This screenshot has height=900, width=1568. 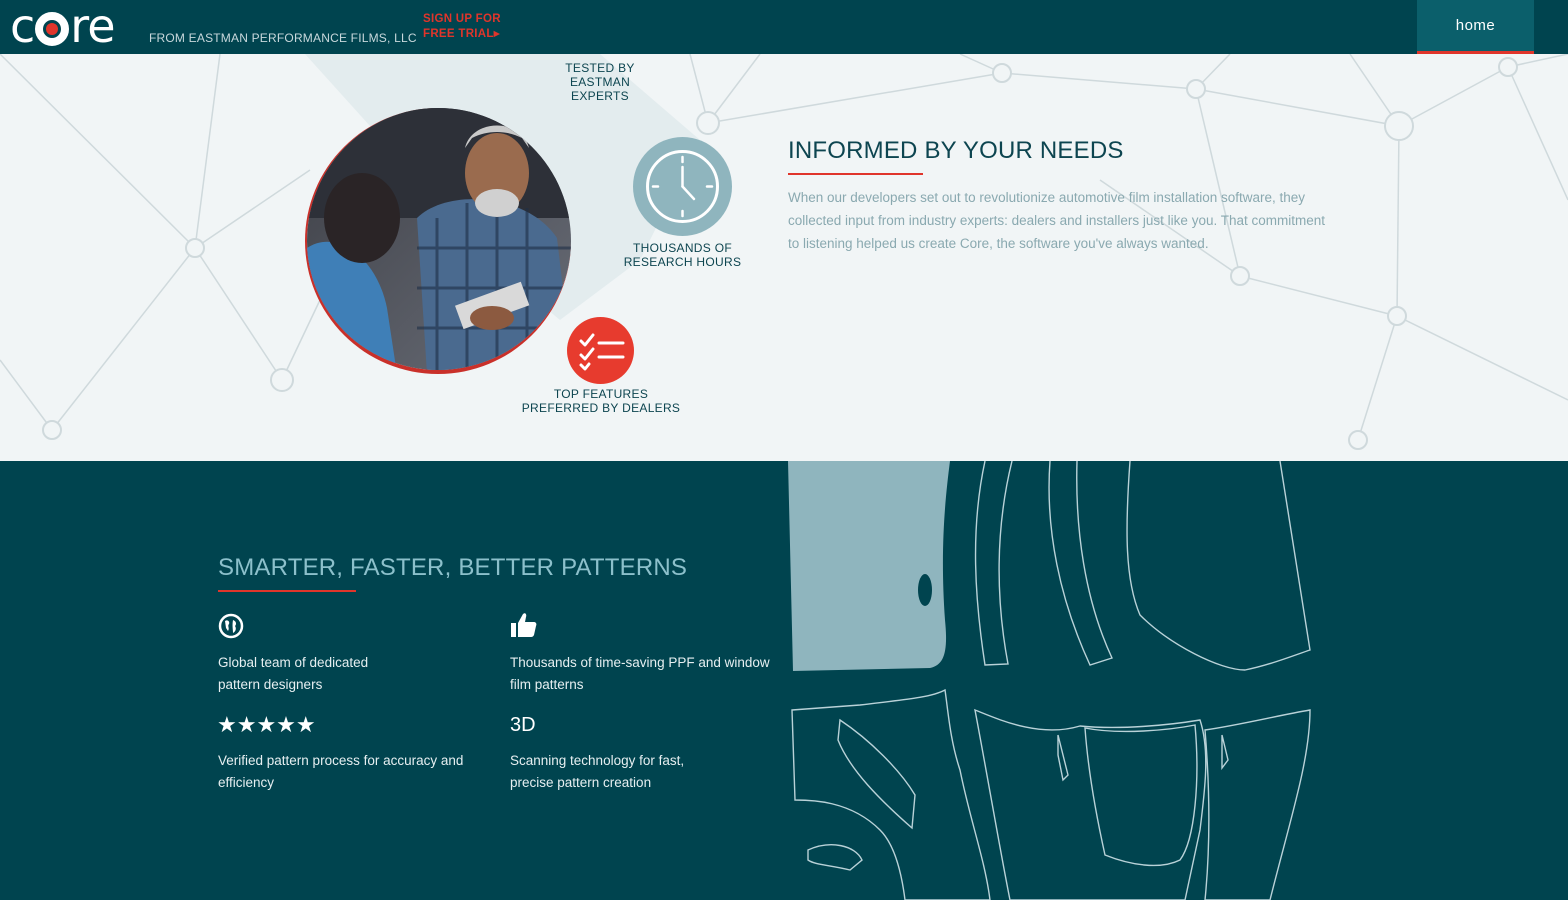 What do you see at coordinates (600, 89) in the screenshot?
I see `feature-tested-line2: EASTMAN EXPERTS` at bounding box center [600, 89].